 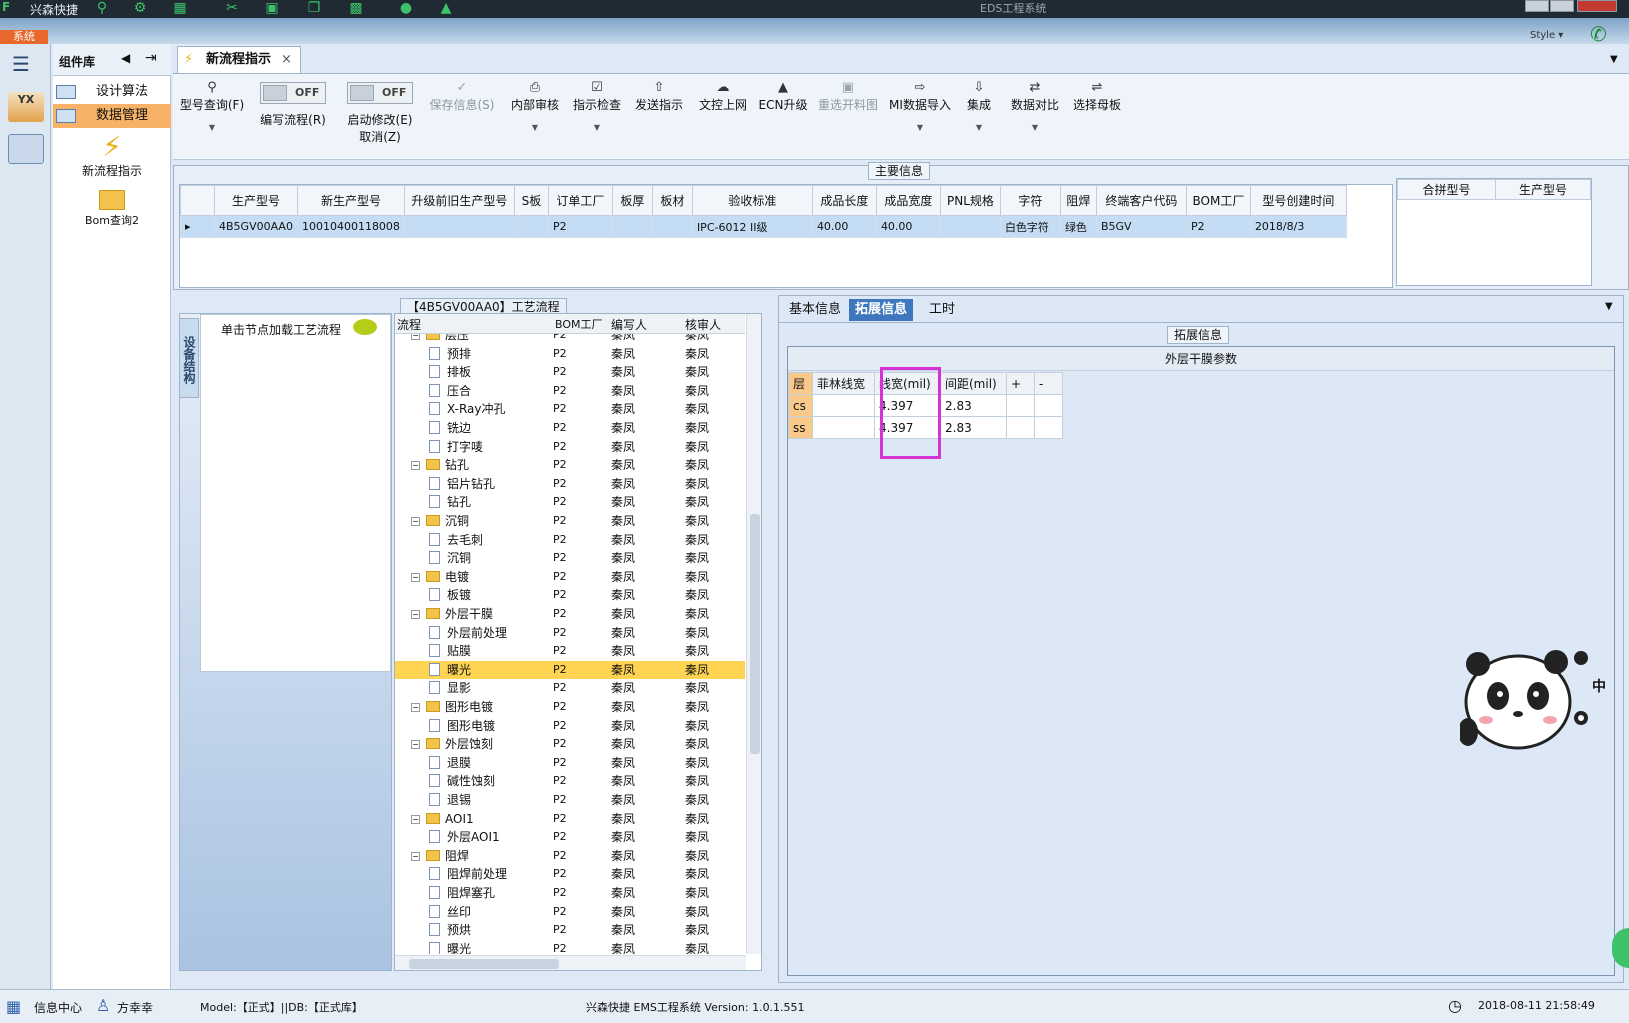 I want to click on table-cell: 10010400118008, so click(x=350, y=226).